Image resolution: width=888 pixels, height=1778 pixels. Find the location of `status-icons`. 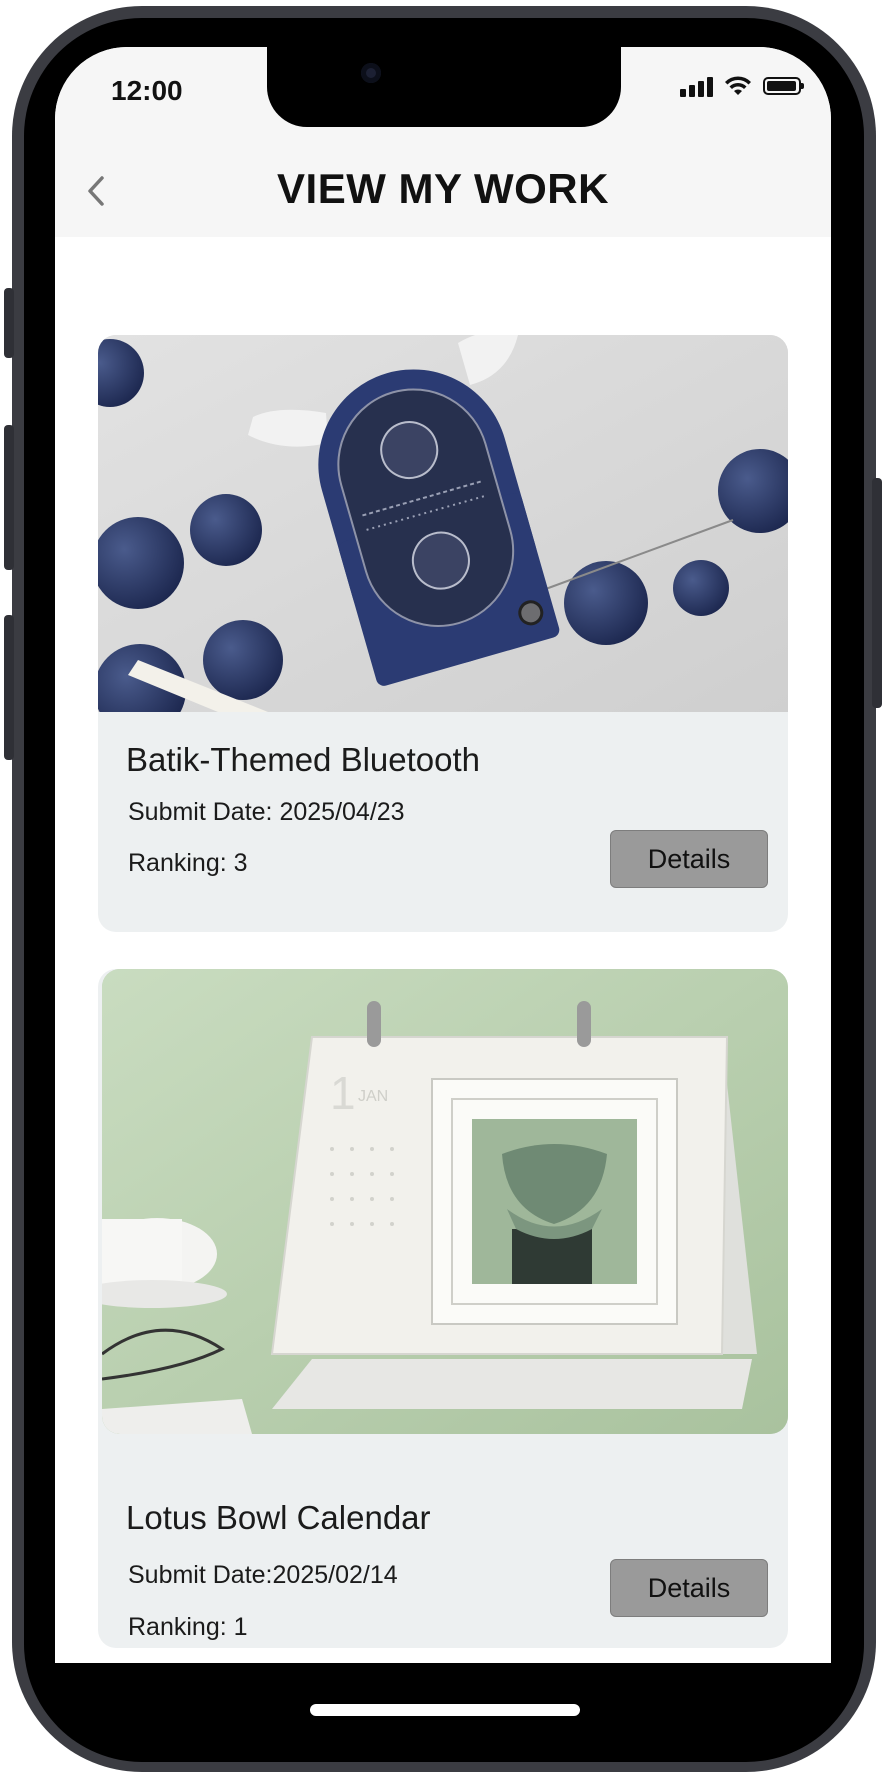

status-icons is located at coordinates (742, 86).